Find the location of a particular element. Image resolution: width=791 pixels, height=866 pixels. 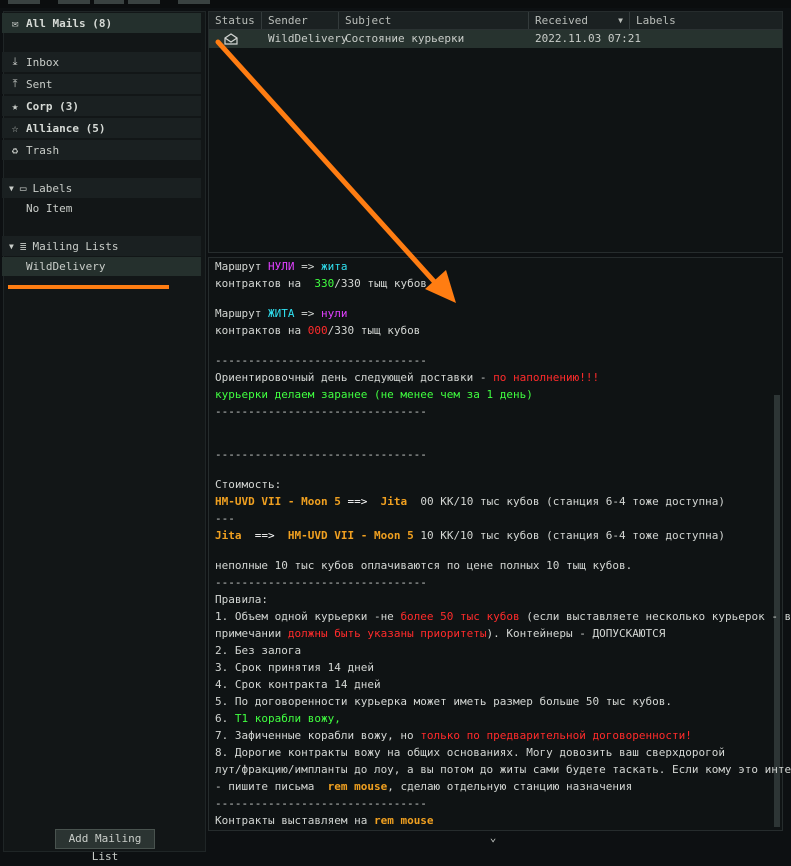

mail-list-header: Status Sender Subject Received ▼ Labels is located at coordinates (495, 21).